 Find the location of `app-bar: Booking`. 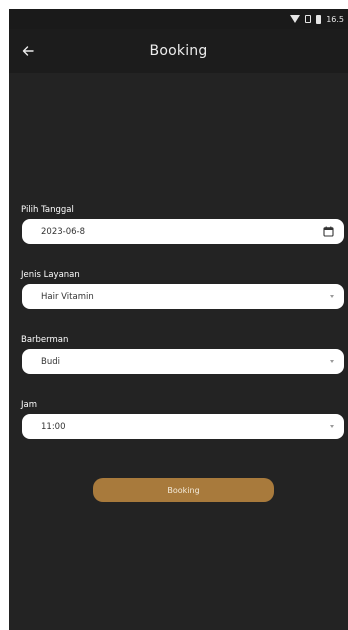

app-bar: Booking is located at coordinates (178, 51).